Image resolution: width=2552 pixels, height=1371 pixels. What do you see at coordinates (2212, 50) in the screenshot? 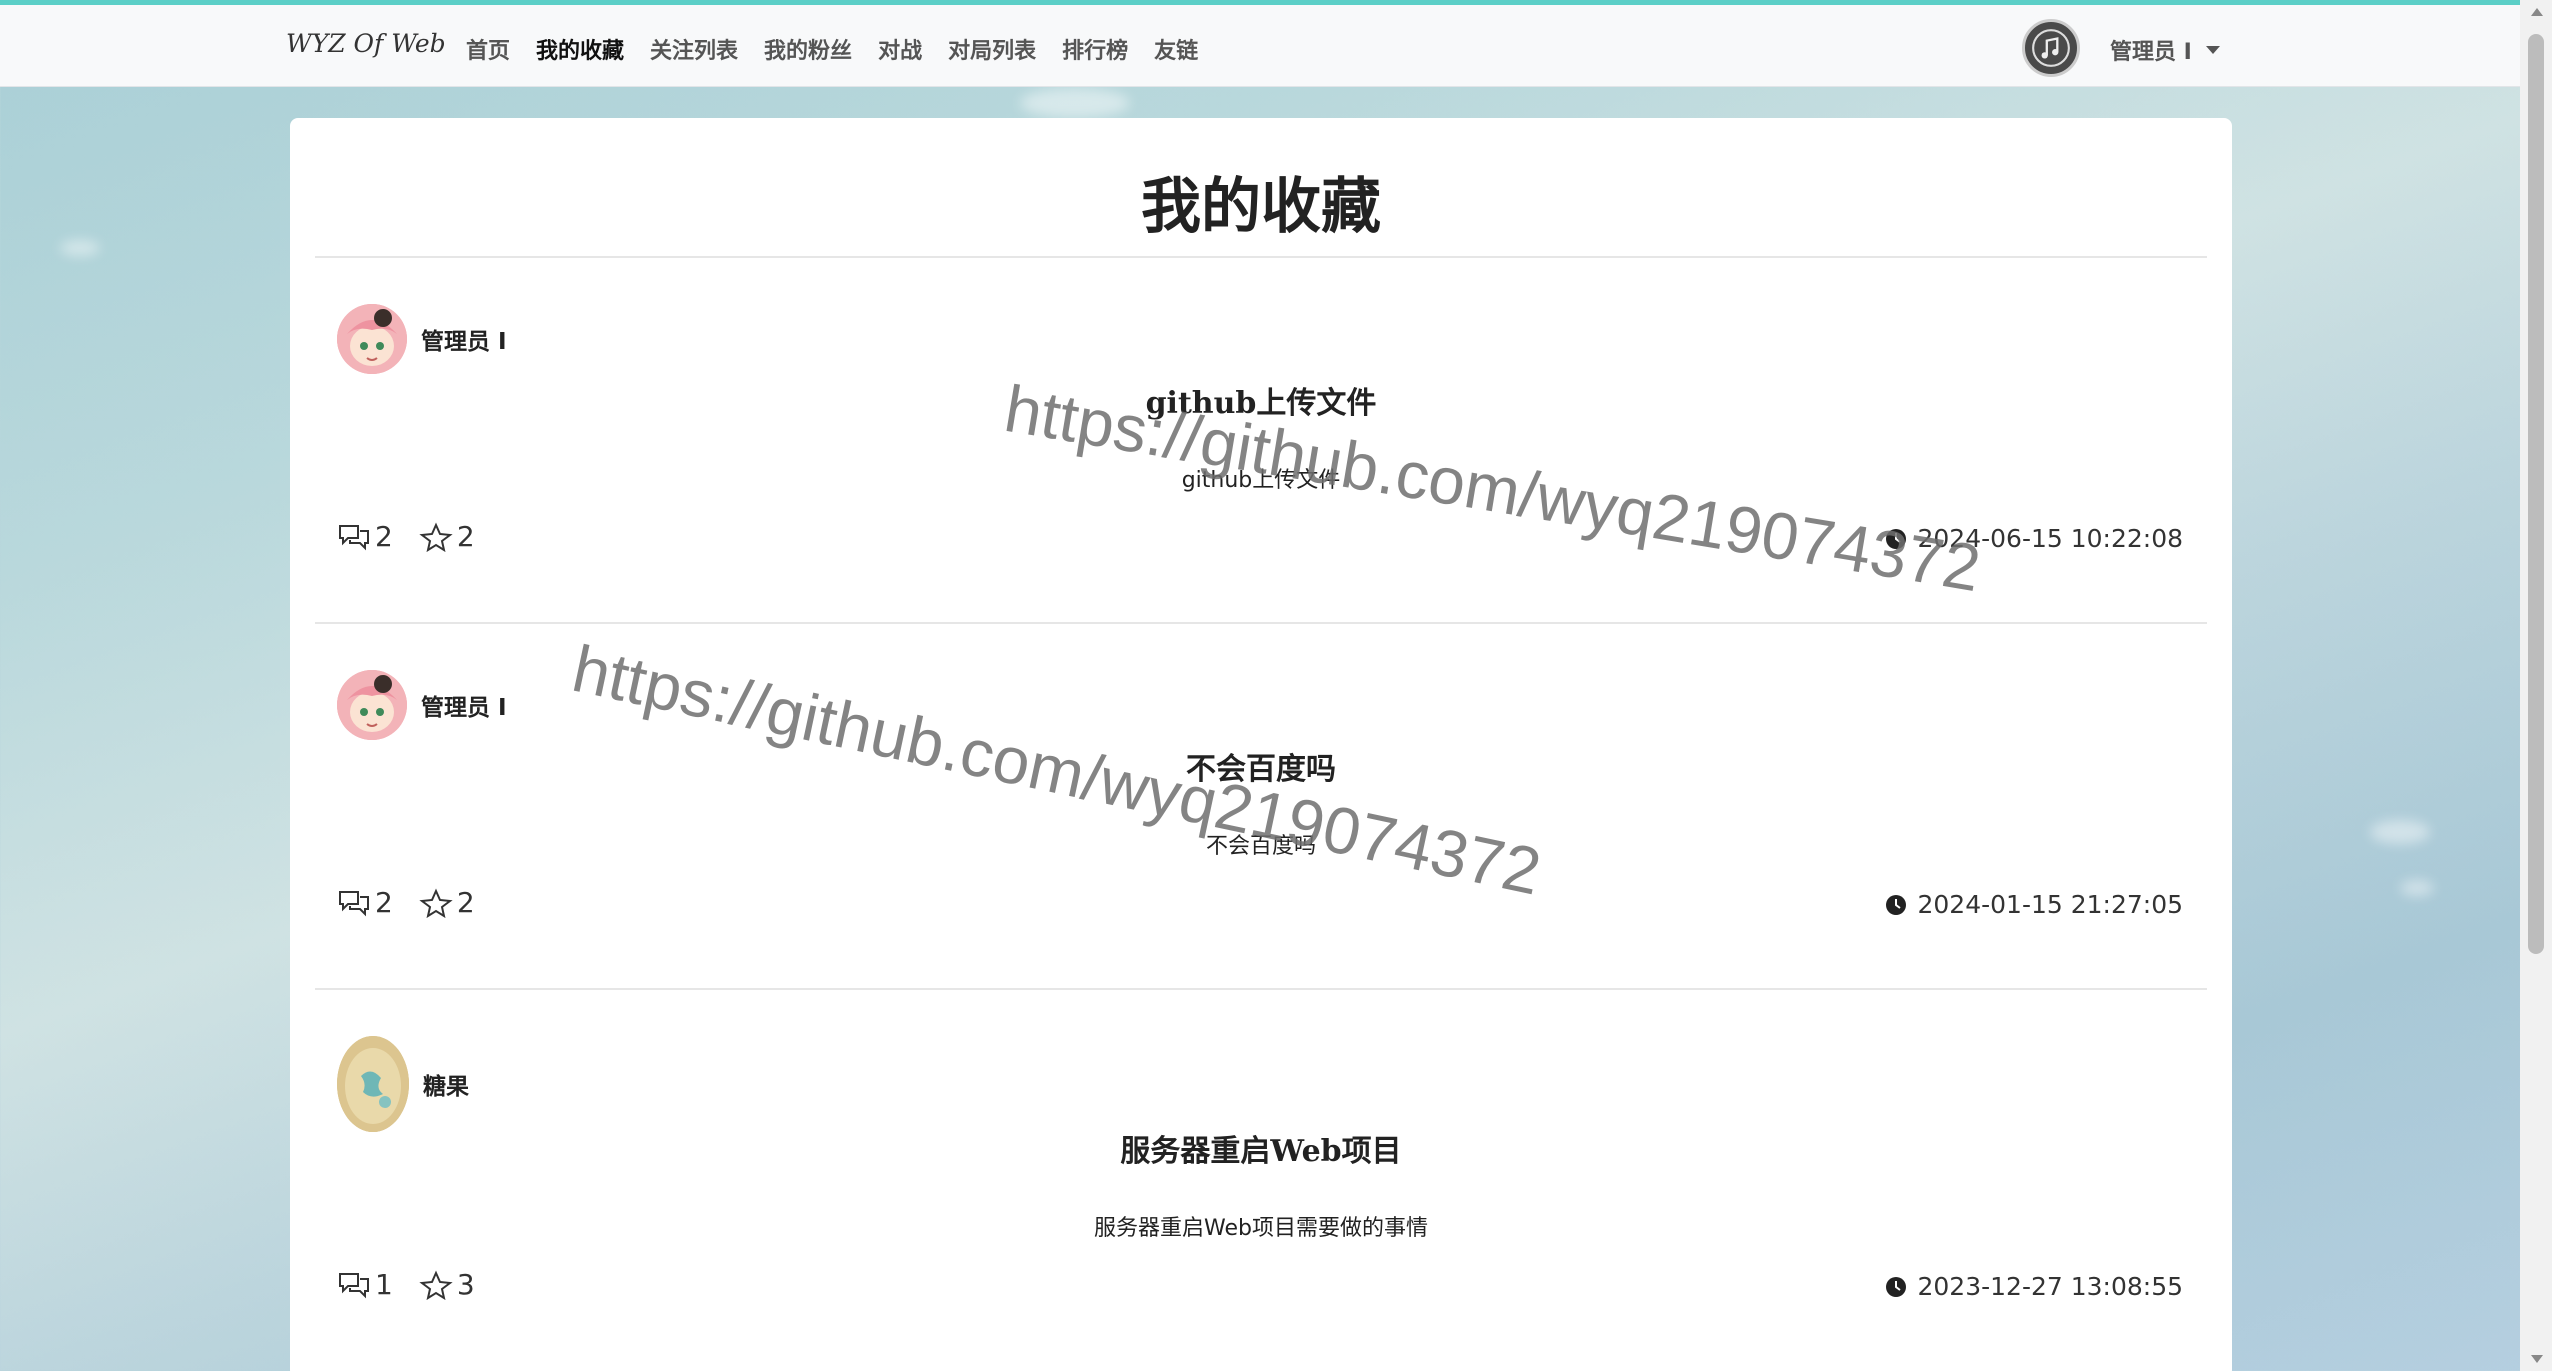
I see `chevron-down-icon` at bounding box center [2212, 50].